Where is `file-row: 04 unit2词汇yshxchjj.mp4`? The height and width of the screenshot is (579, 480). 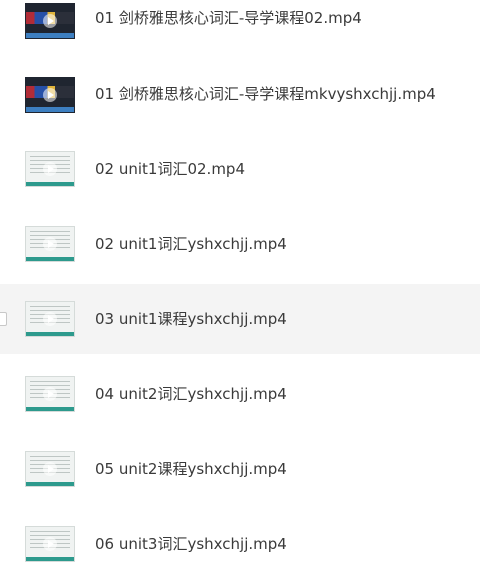 file-row: 04 unit2词汇yshxchjj.mp4 is located at coordinates (240, 394).